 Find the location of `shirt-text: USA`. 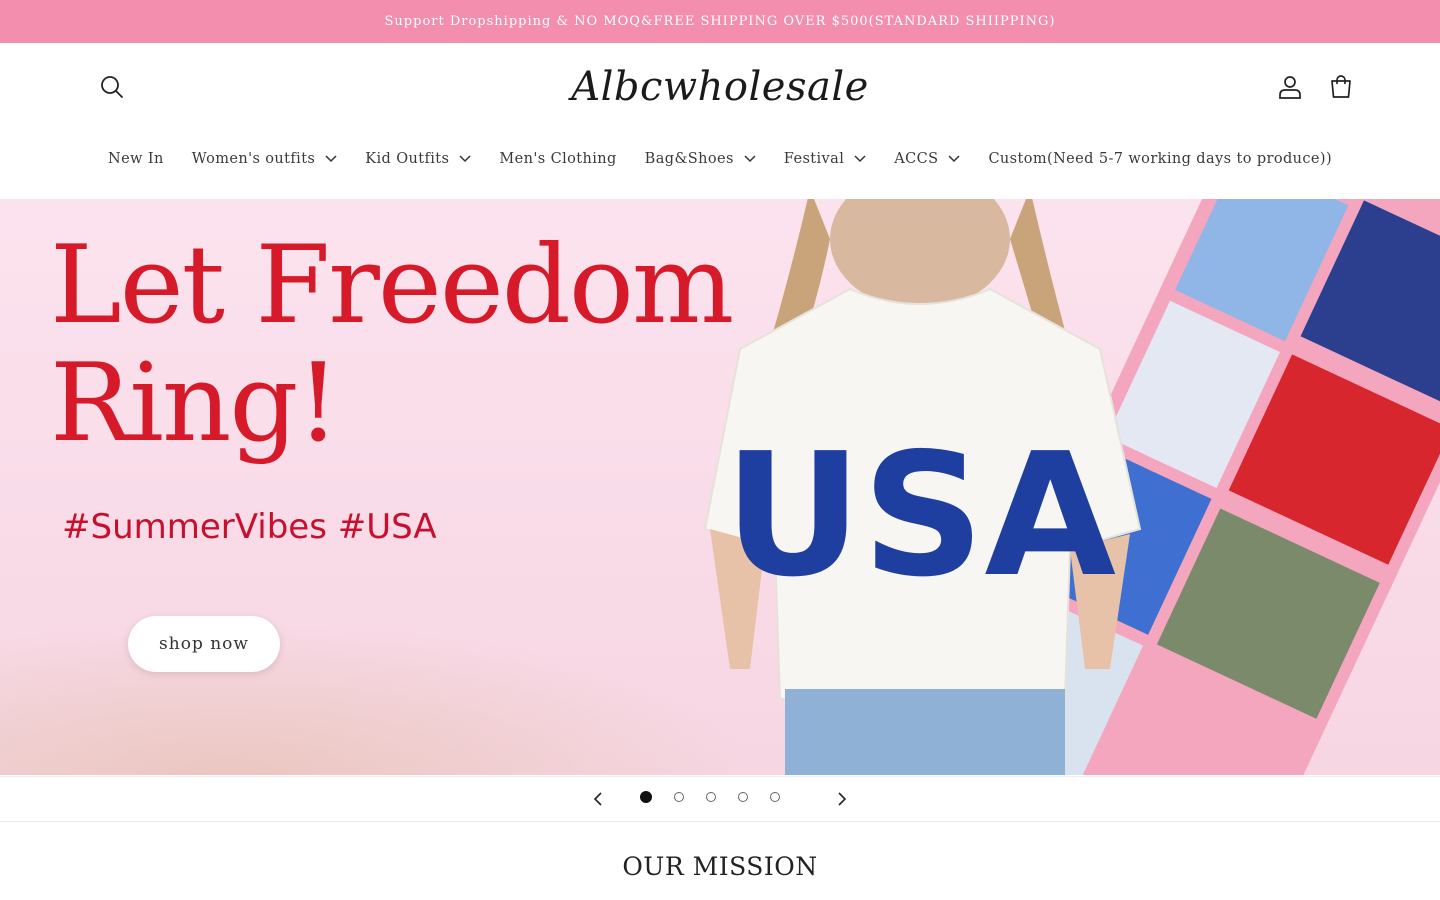

shirt-text: USA is located at coordinates (920, 516).